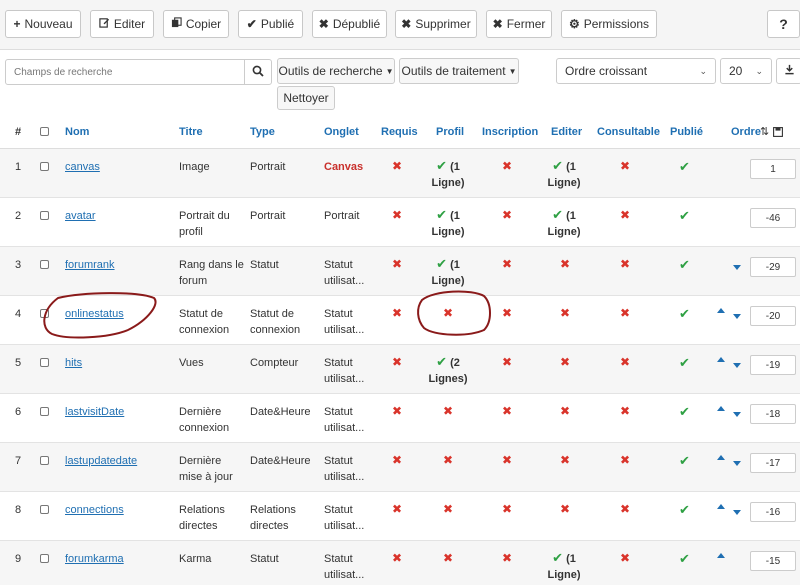 The image size is (800, 585). Describe the element at coordinates (90, 265) in the screenshot. I see `field-name-link: forumrank` at that location.